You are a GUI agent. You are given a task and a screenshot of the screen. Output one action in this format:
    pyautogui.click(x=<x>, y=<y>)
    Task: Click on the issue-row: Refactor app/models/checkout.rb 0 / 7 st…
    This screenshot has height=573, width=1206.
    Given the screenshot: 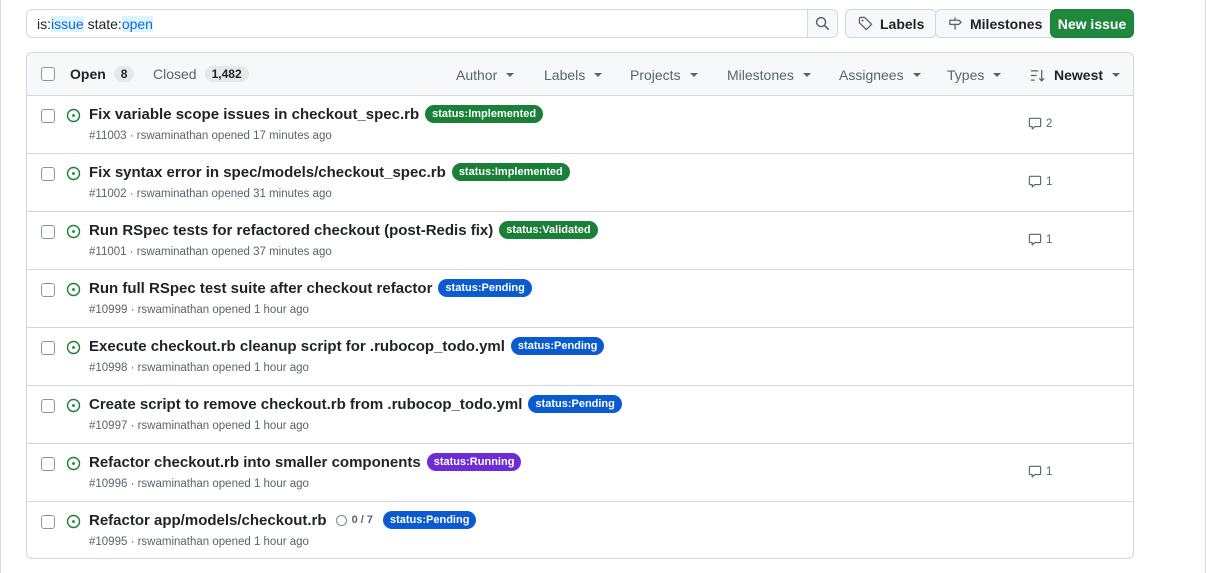 What is the action you would take?
    pyautogui.click(x=580, y=530)
    